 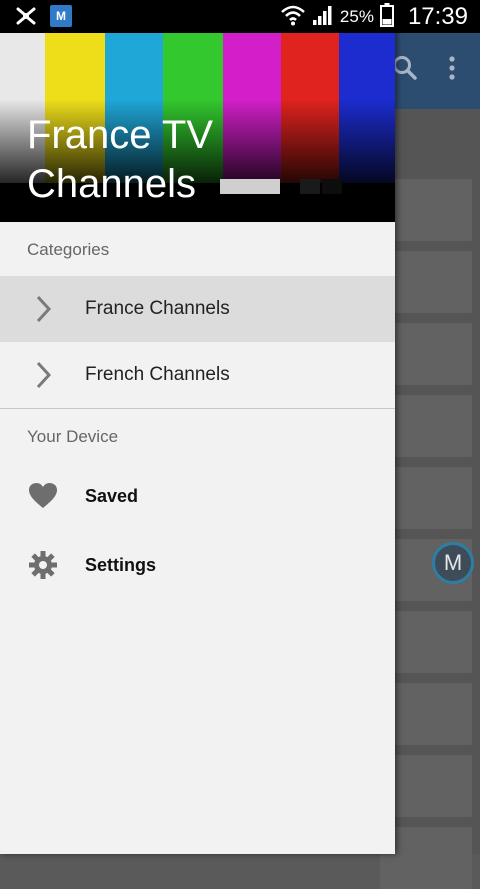 What do you see at coordinates (453, 563) in the screenshot?
I see `floating-m-button: M` at bounding box center [453, 563].